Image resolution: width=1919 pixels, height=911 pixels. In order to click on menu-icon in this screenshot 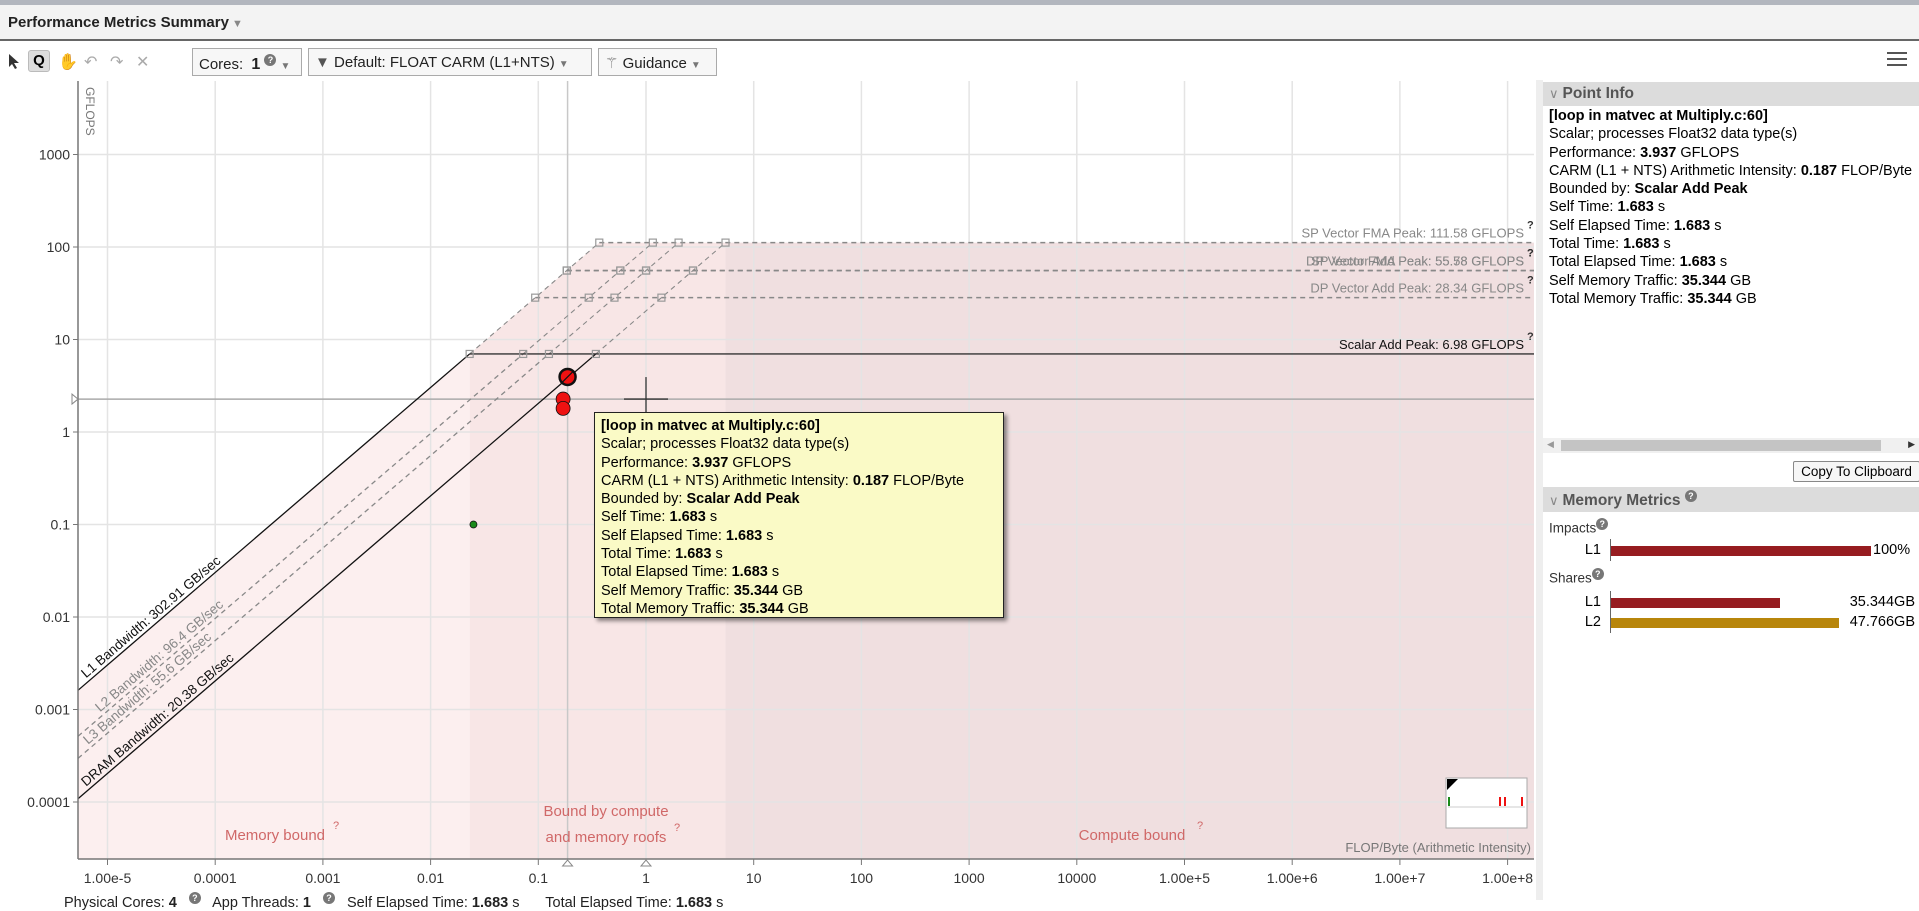, I will do `click(1897, 60)`.